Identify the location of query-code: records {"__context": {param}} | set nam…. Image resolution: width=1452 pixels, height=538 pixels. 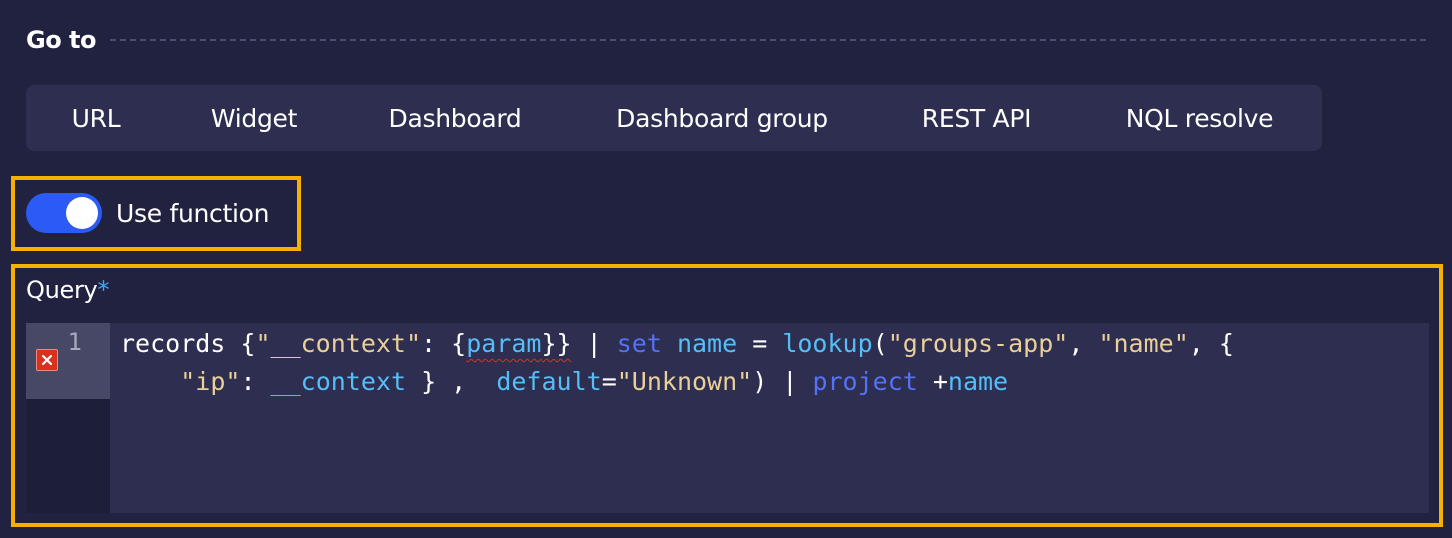
(677, 363).